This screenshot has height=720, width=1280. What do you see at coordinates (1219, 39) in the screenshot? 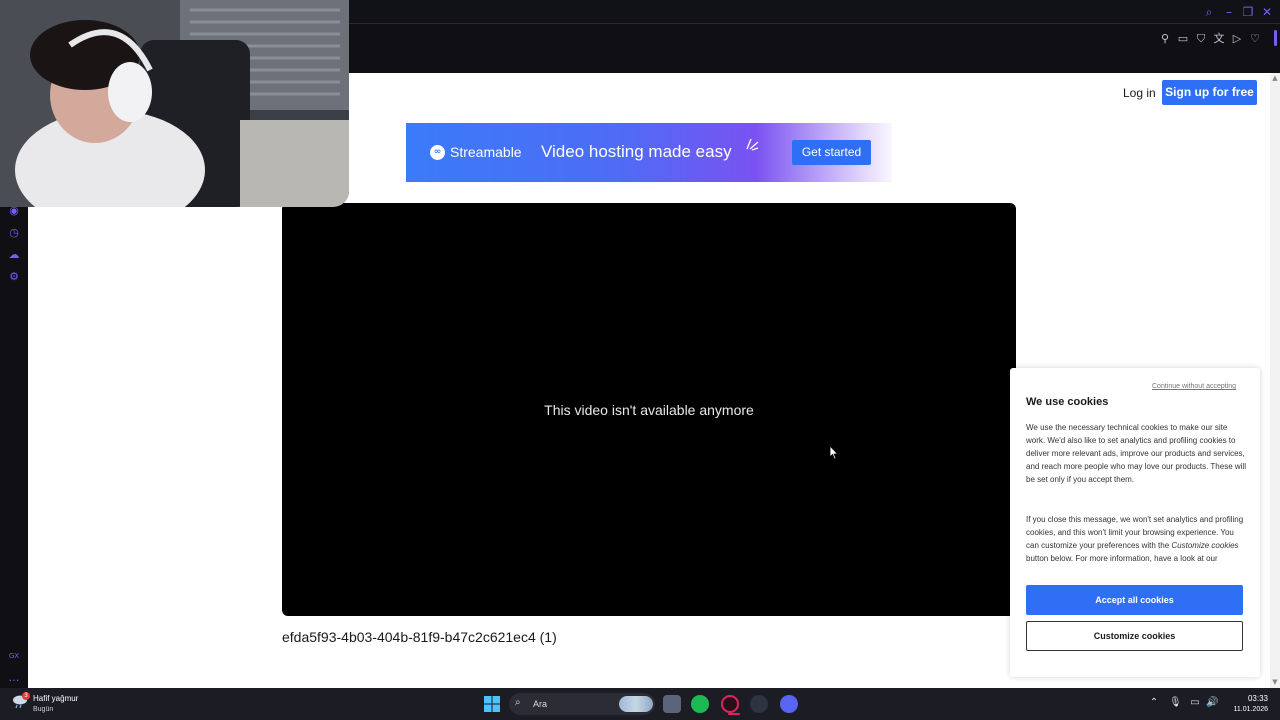
I see `translate-icon: 文` at bounding box center [1219, 39].